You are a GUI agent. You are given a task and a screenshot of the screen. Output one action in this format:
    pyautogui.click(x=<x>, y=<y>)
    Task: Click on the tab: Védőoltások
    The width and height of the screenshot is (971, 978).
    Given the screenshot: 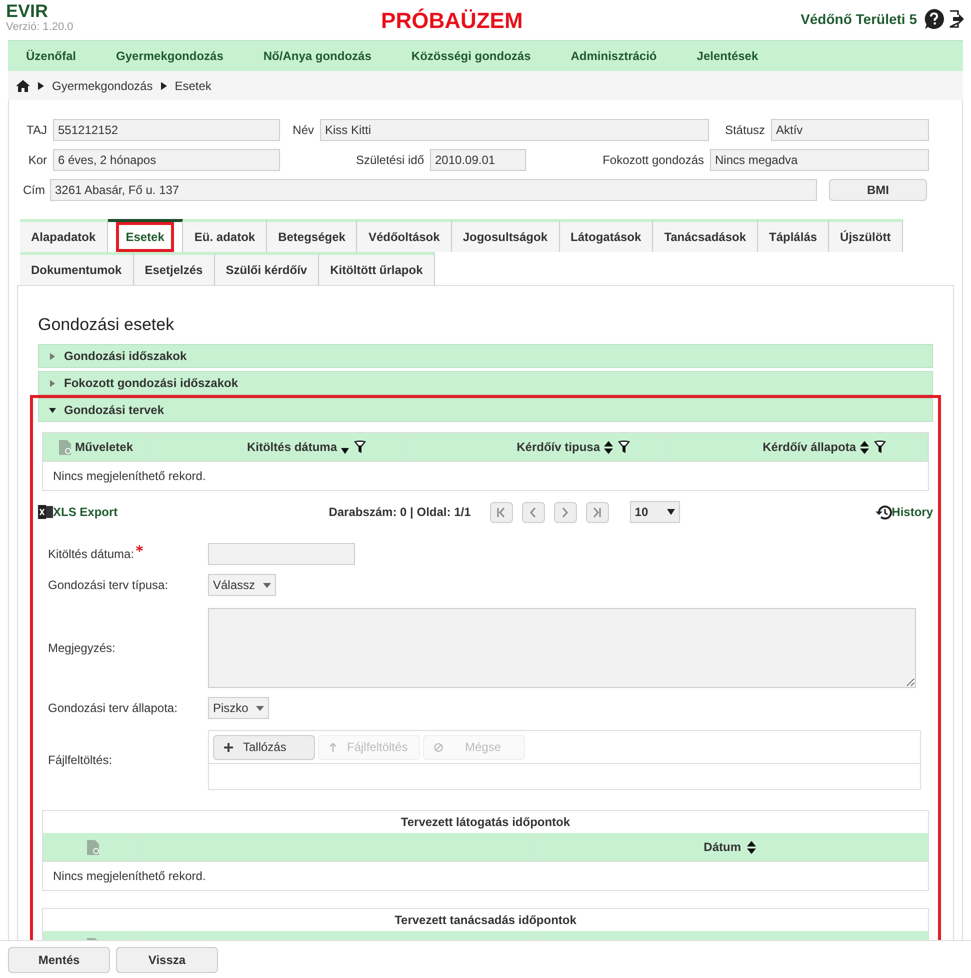 What is the action you would take?
    pyautogui.click(x=404, y=235)
    